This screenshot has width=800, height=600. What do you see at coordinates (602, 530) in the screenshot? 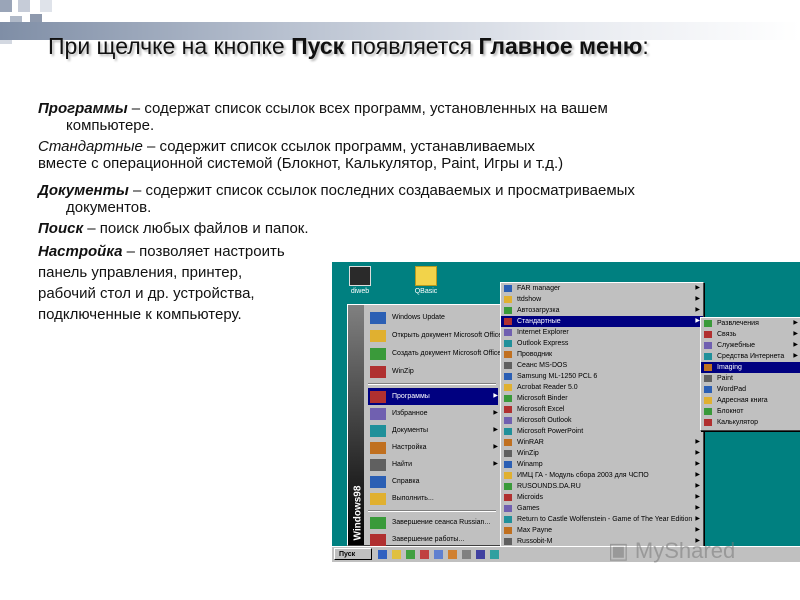
I see `programs-menu-item-max-payne: Max Payne ▶` at bounding box center [602, 530].